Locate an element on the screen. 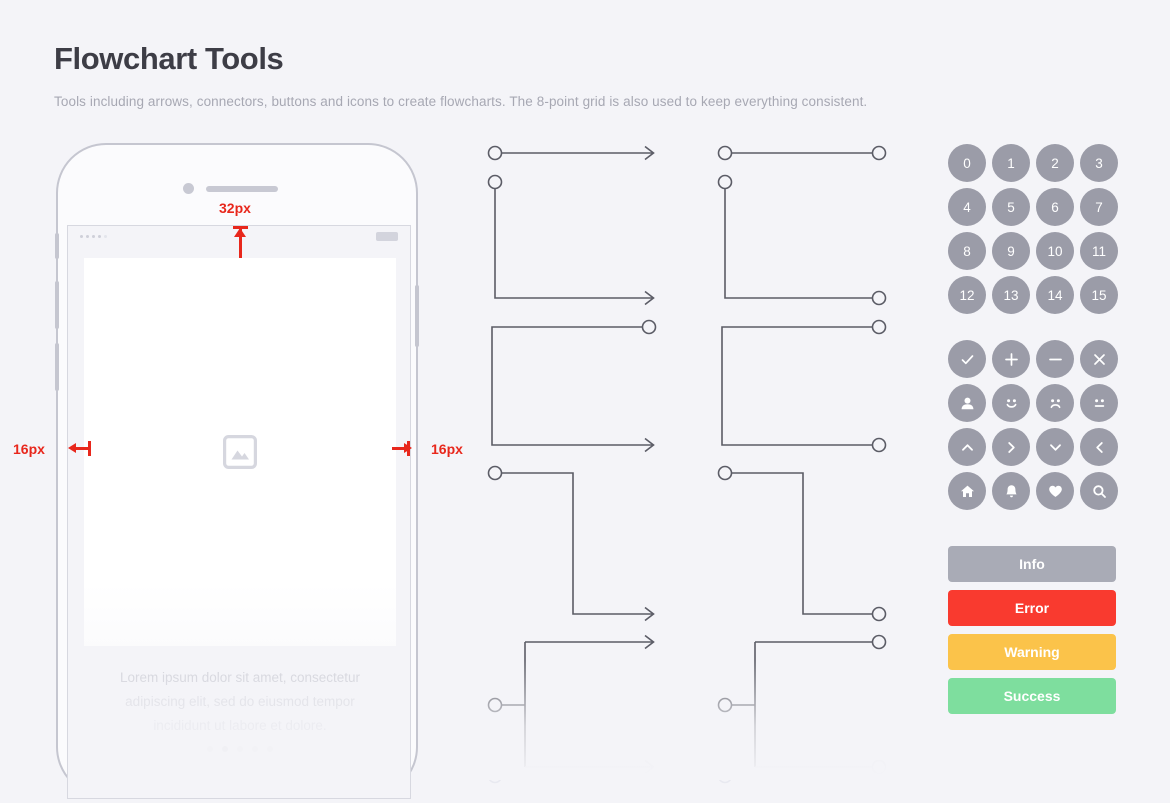 This screenshot has height=803, width=1170. annotation-stem-left is located at coordinates (81, 448).